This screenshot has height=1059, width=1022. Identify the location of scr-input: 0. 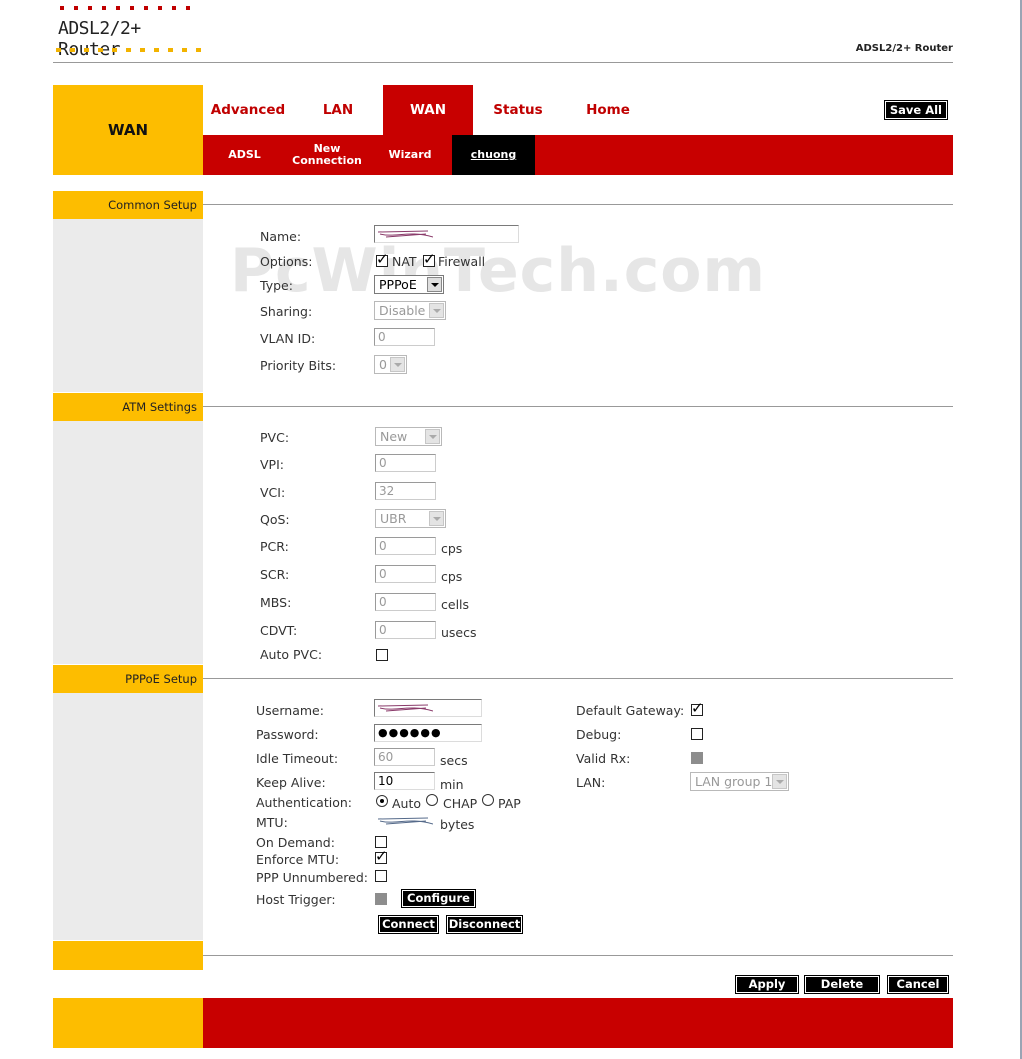
(405, 574).